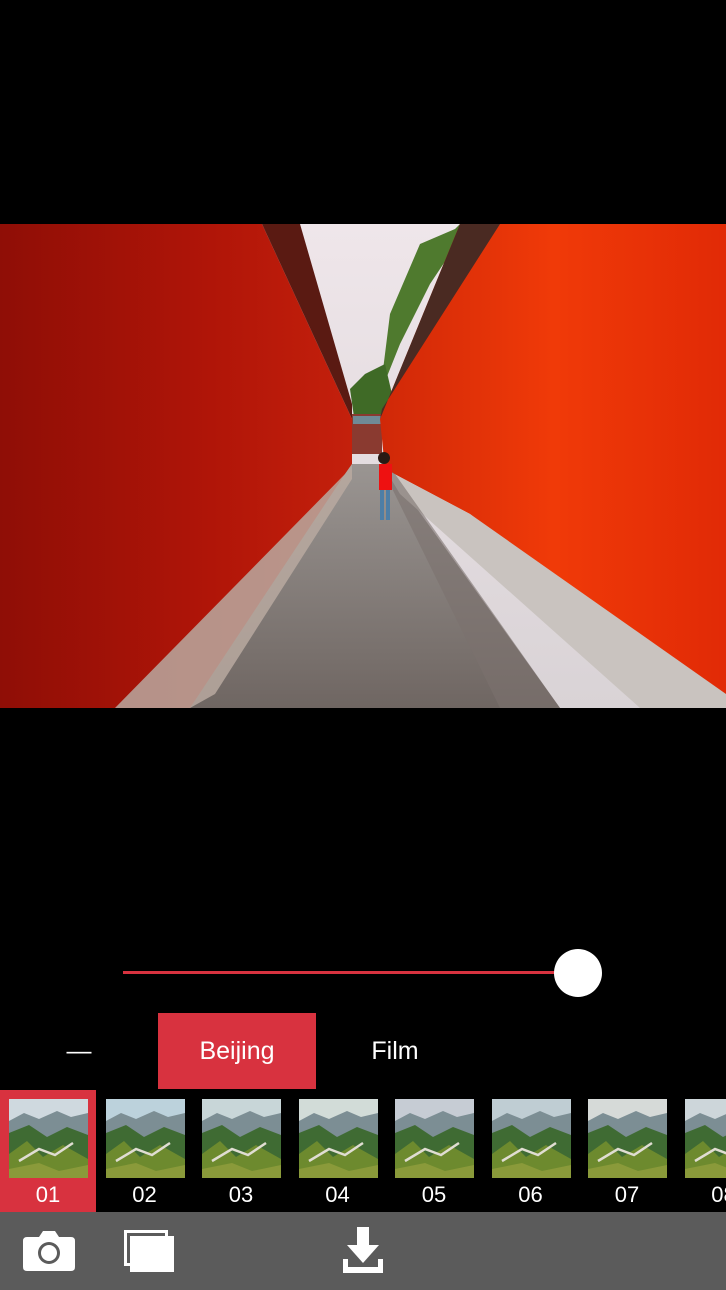 The height and width of the screenshot is (1290, 726). I want to click on preset-number: 01, so click(48, 1194).